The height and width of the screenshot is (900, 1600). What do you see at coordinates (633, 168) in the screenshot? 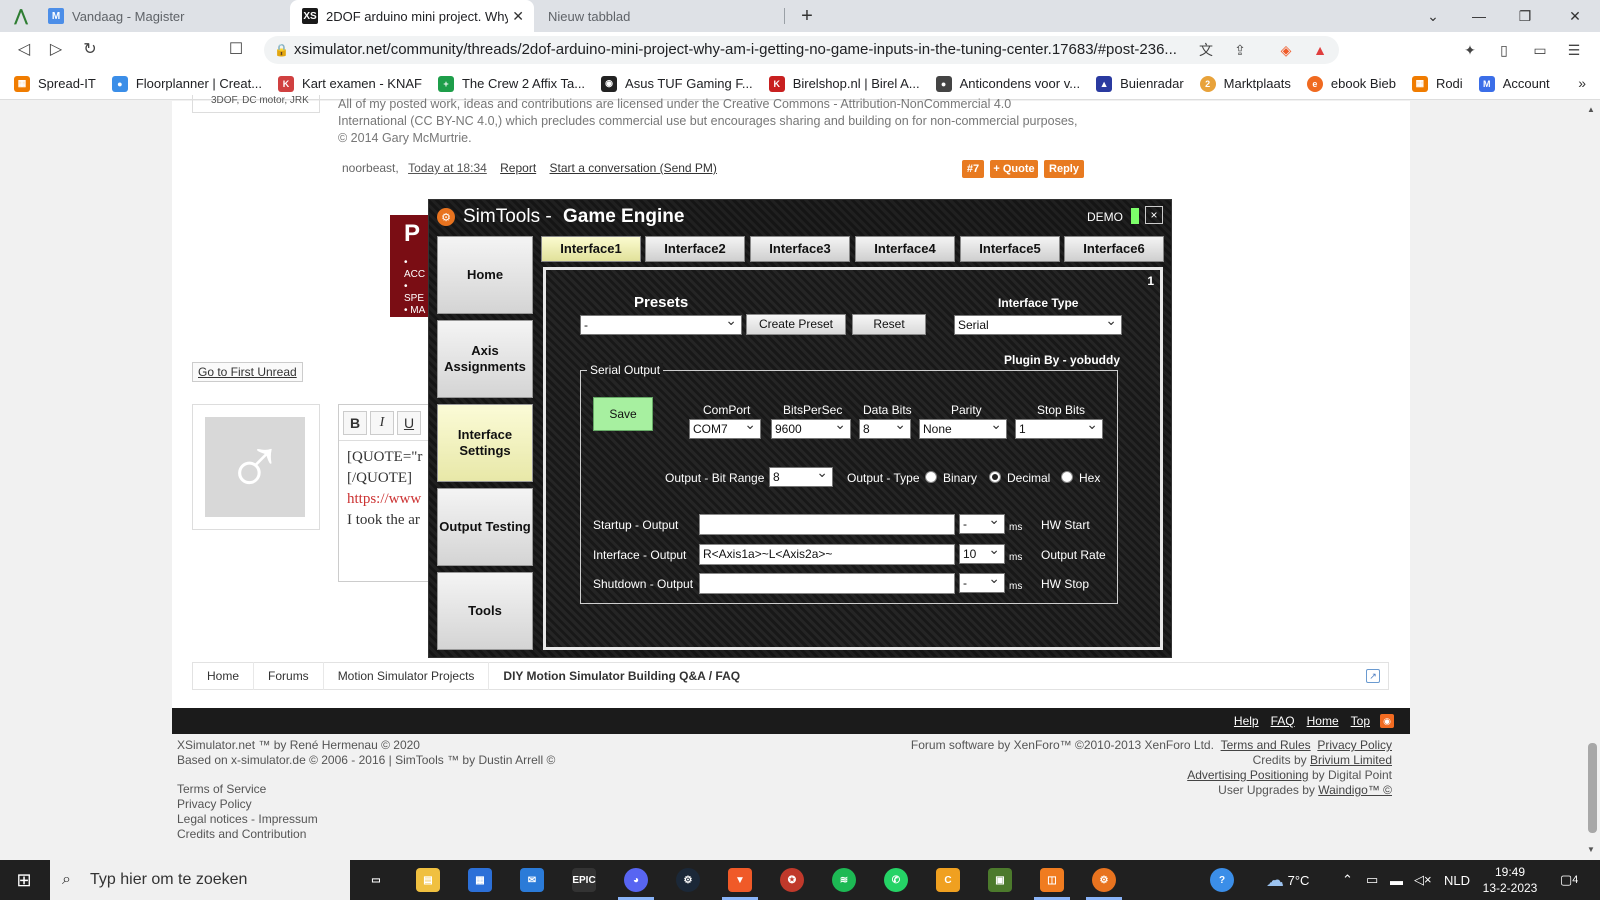
I see `conversation-link: Start a conversation (Send PM)` at bounding box center [633, 168].